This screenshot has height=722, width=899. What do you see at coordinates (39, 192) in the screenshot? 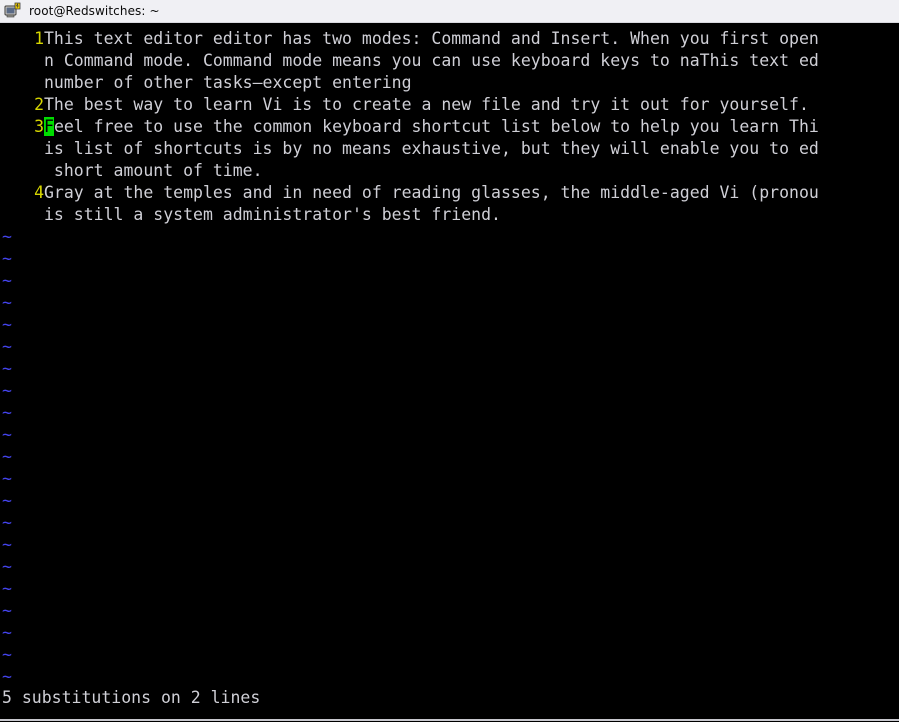
I see `line-number: 4` at bounding box center [39, 192].